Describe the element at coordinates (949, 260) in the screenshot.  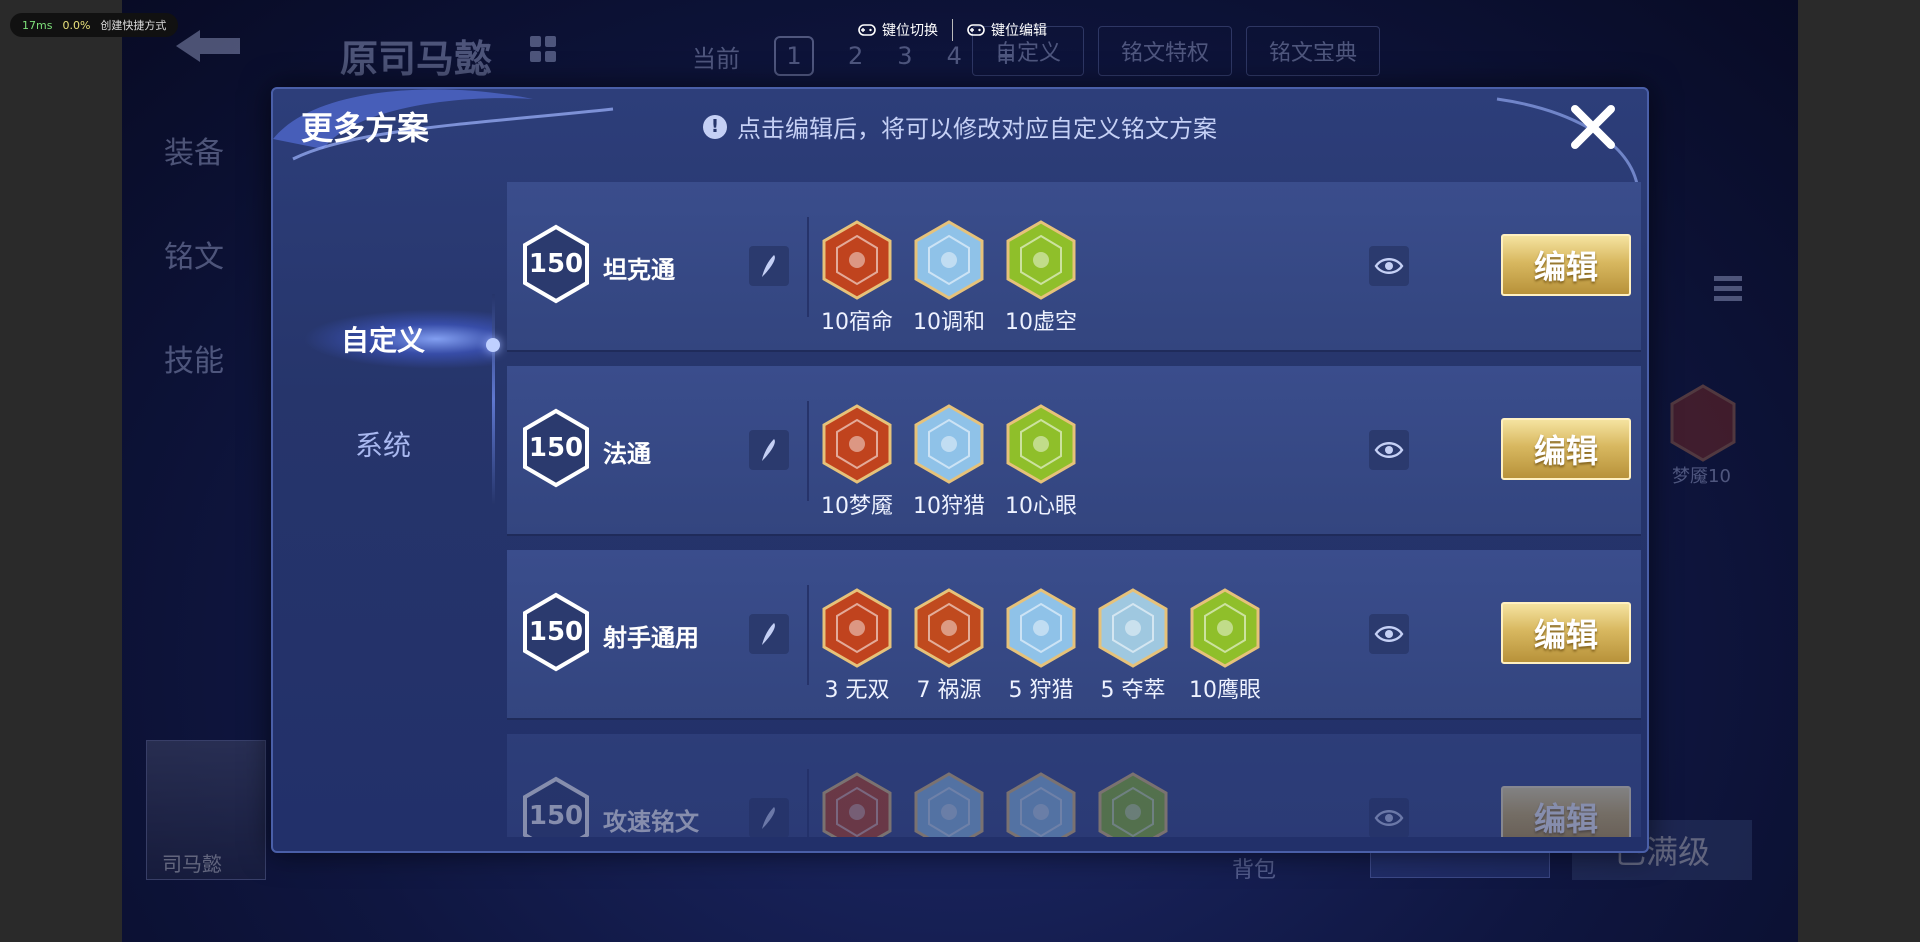
I see `harmony-rune-icon` at that location.